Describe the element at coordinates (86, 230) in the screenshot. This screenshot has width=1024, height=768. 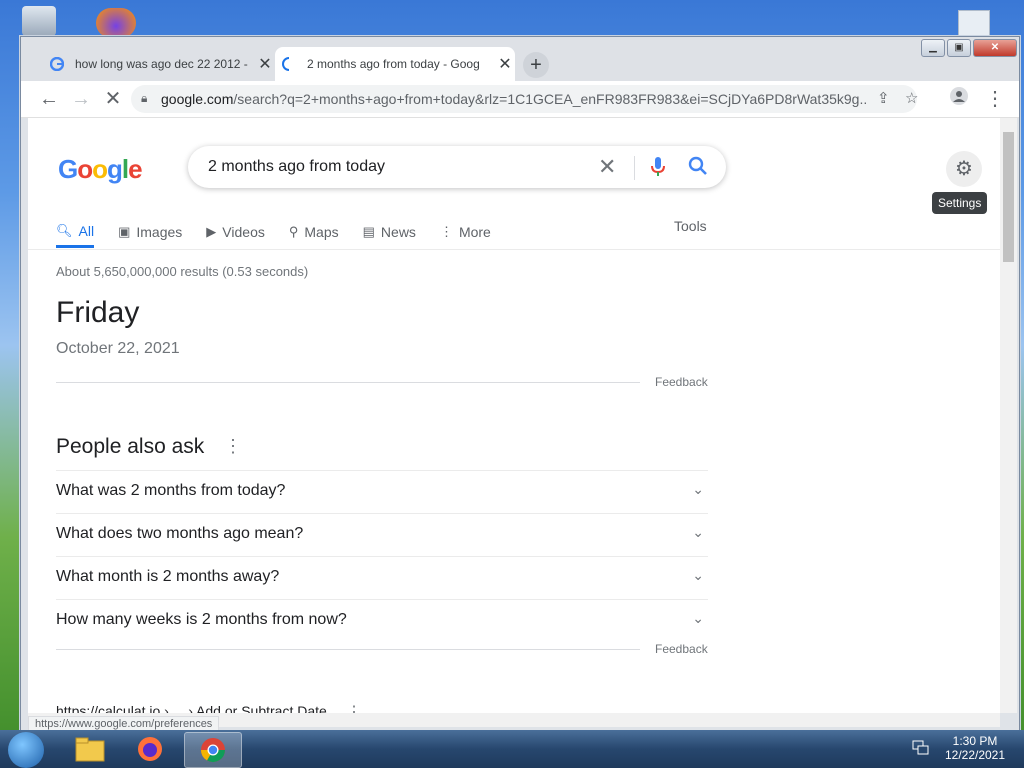
I see `tab-label: All` at that location.